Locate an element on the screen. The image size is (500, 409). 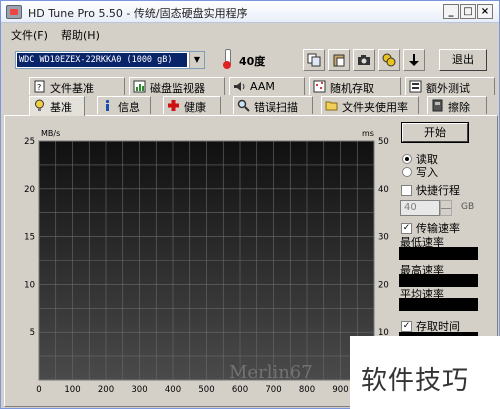
tab-label: 磁盘监视器 is located at coordinates (177, 88).